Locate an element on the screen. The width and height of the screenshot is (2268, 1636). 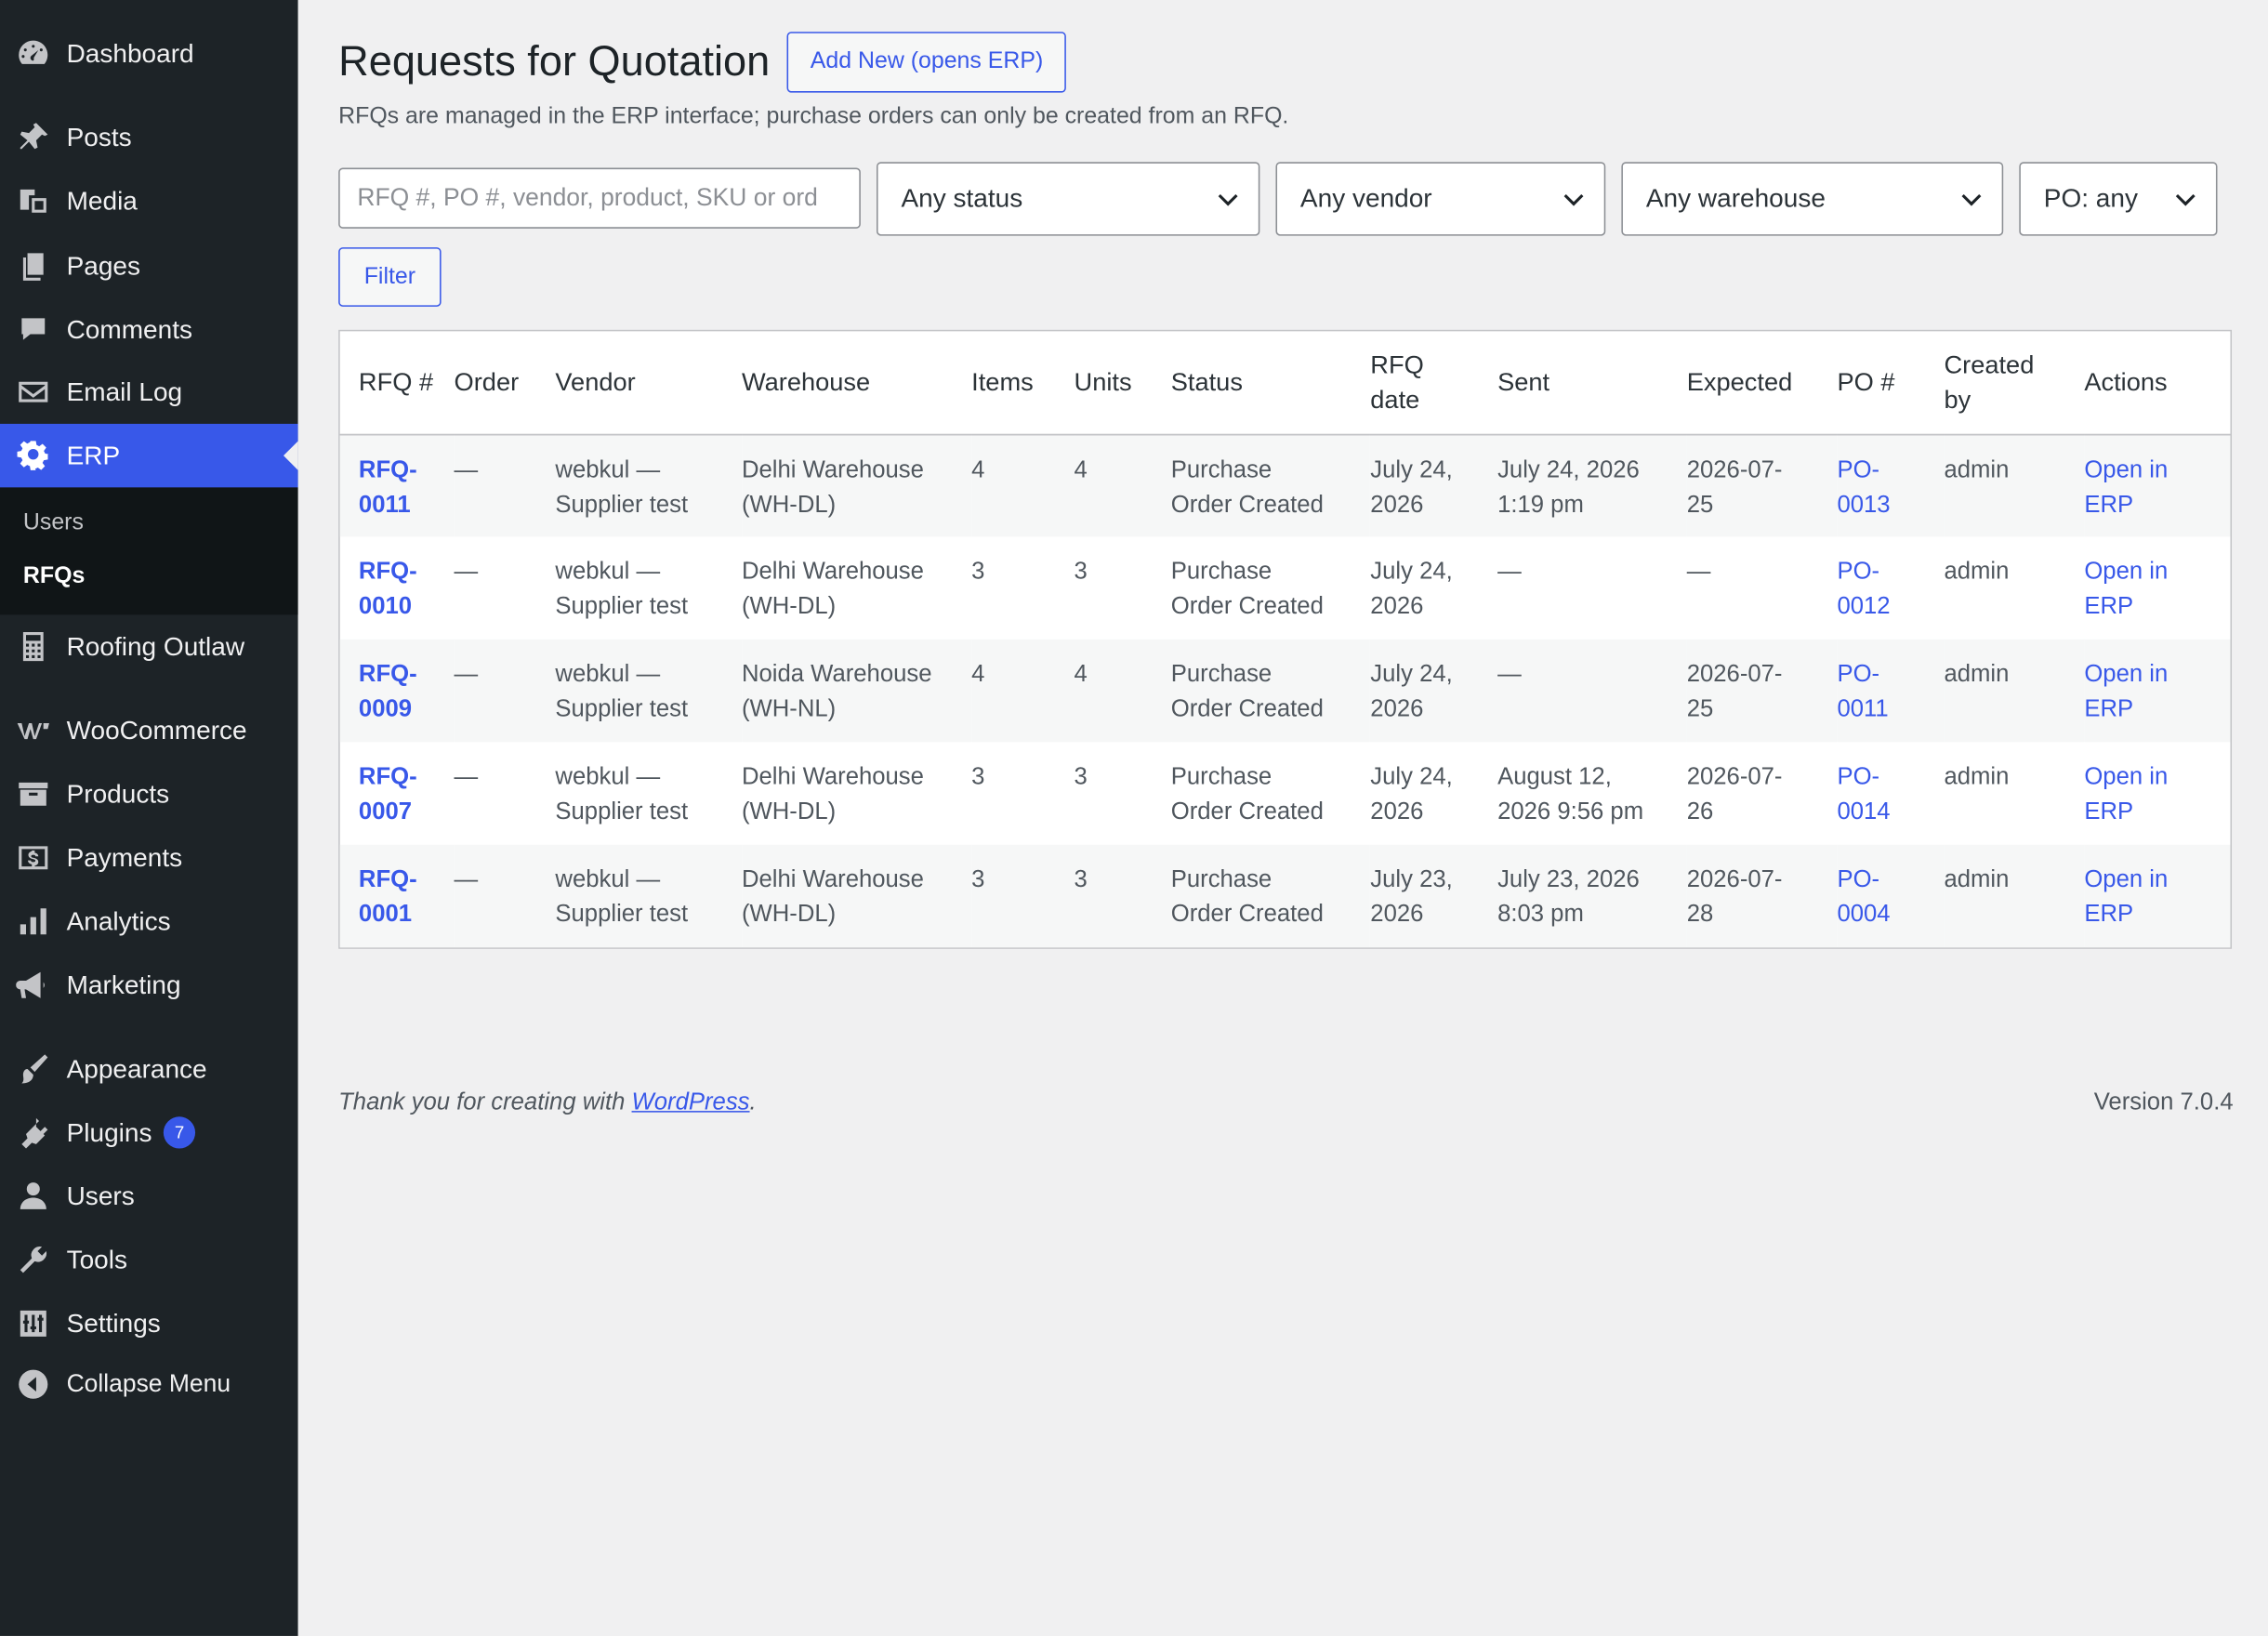
menu-item-tools: Tools is located at coordinates (149, 1259).